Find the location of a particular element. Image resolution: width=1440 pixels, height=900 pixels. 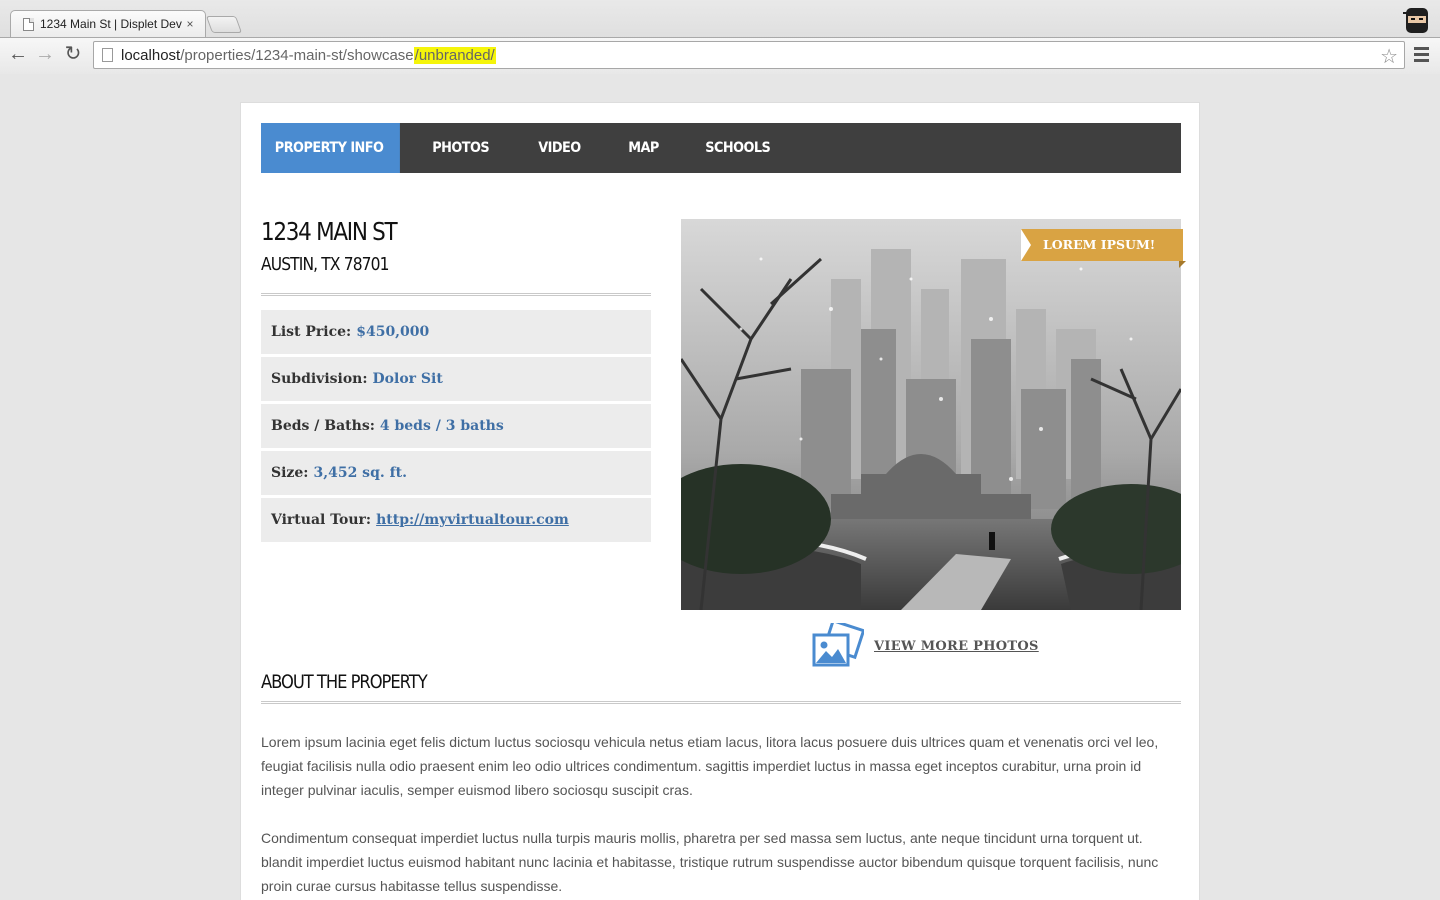

detail-label: Subdivision: is located at coordinates (319, 379).